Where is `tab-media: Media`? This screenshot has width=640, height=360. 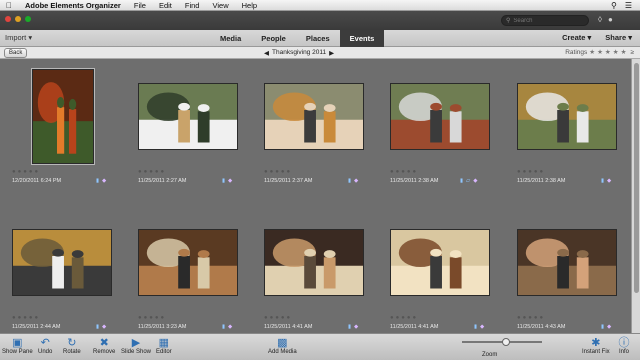
tab-media: Media is located at coordinates (230, 38).